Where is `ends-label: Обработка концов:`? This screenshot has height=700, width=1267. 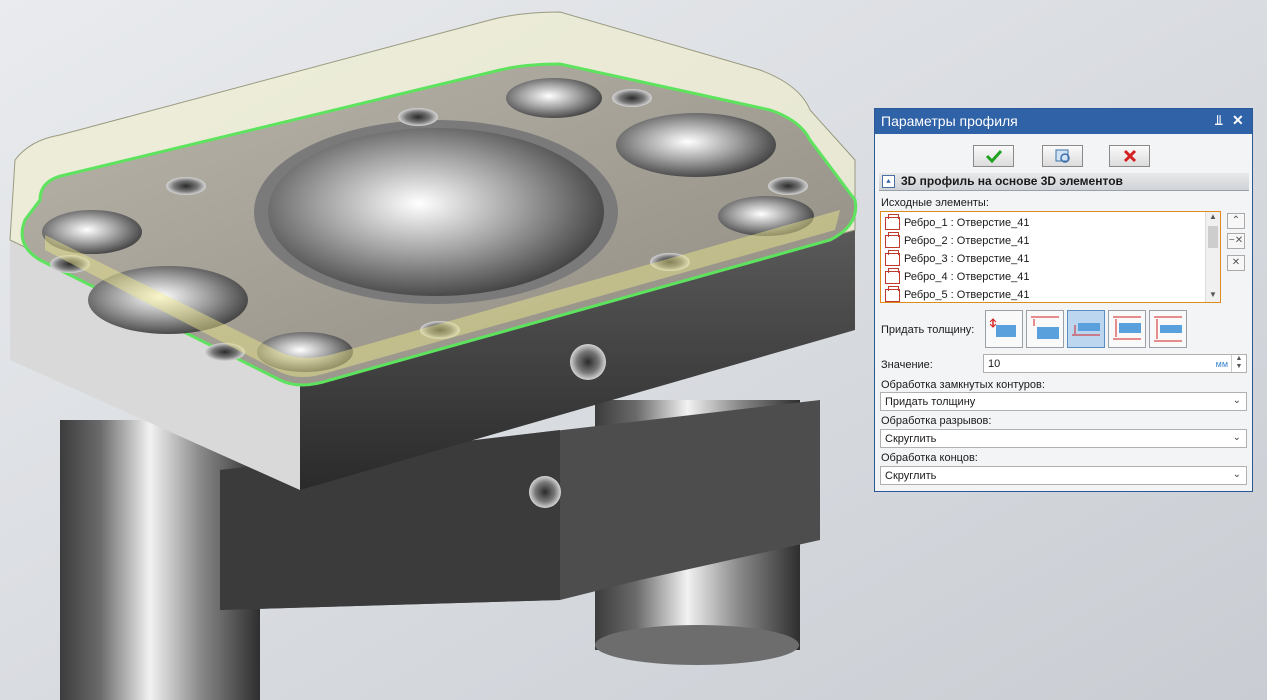 ends-label: Обработка концов: is located at coordinates (929, 458).